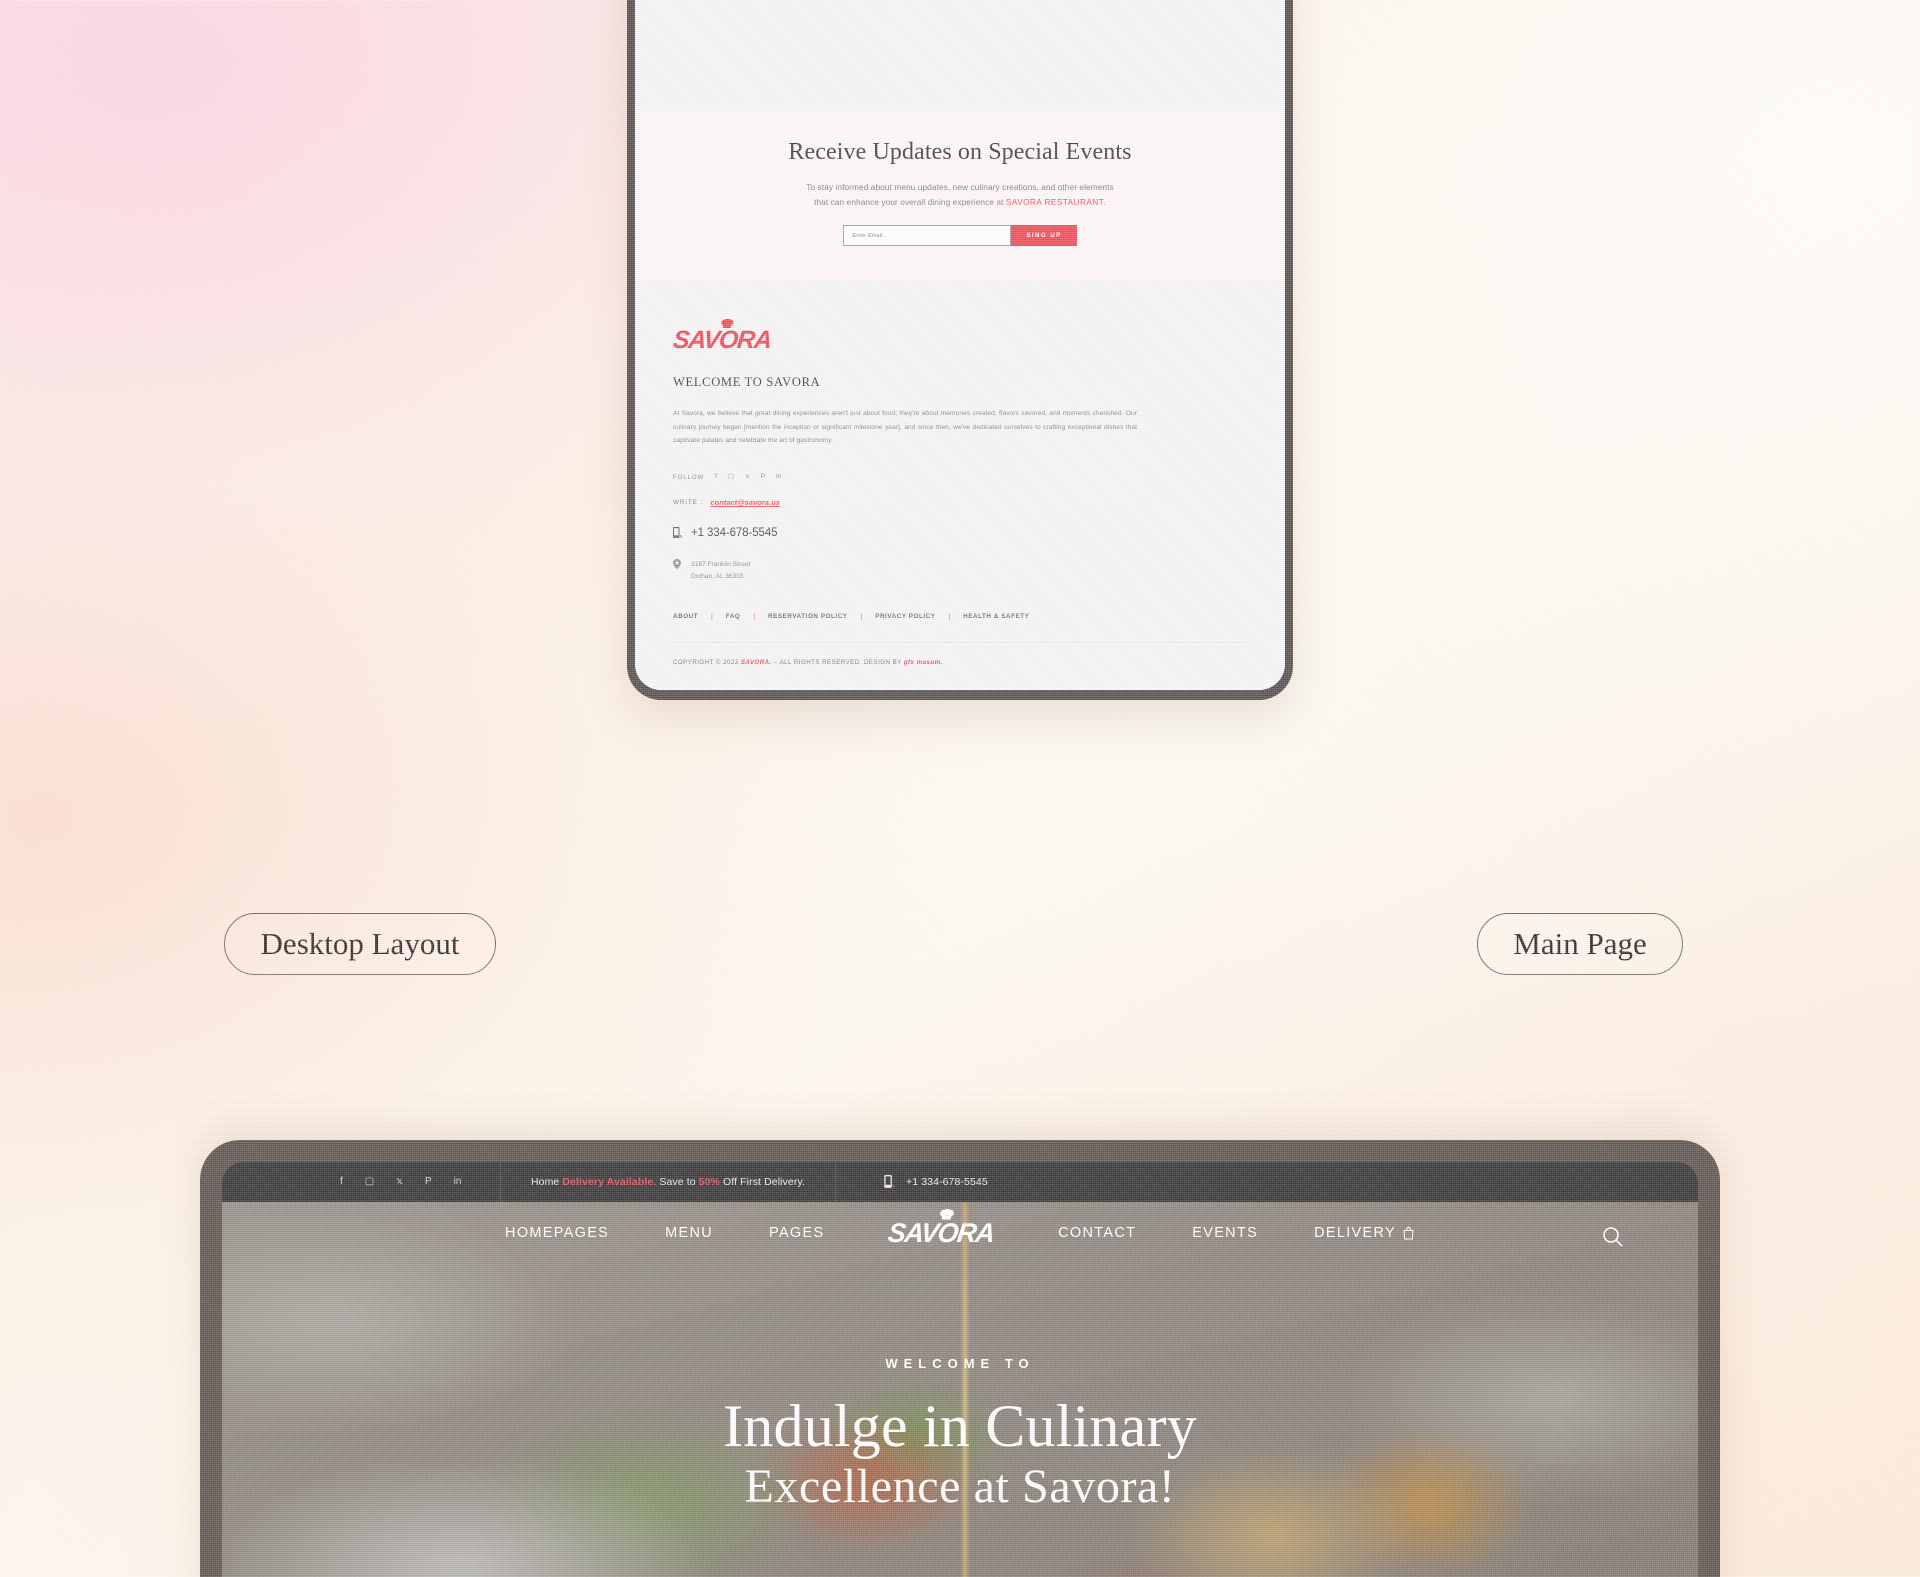  What do you see at coordinates (720, 571) in the screenshot?
I see `footer-address: 3187 Franklin Street Dothan, AL 36303` at bounding box center [720, 571].